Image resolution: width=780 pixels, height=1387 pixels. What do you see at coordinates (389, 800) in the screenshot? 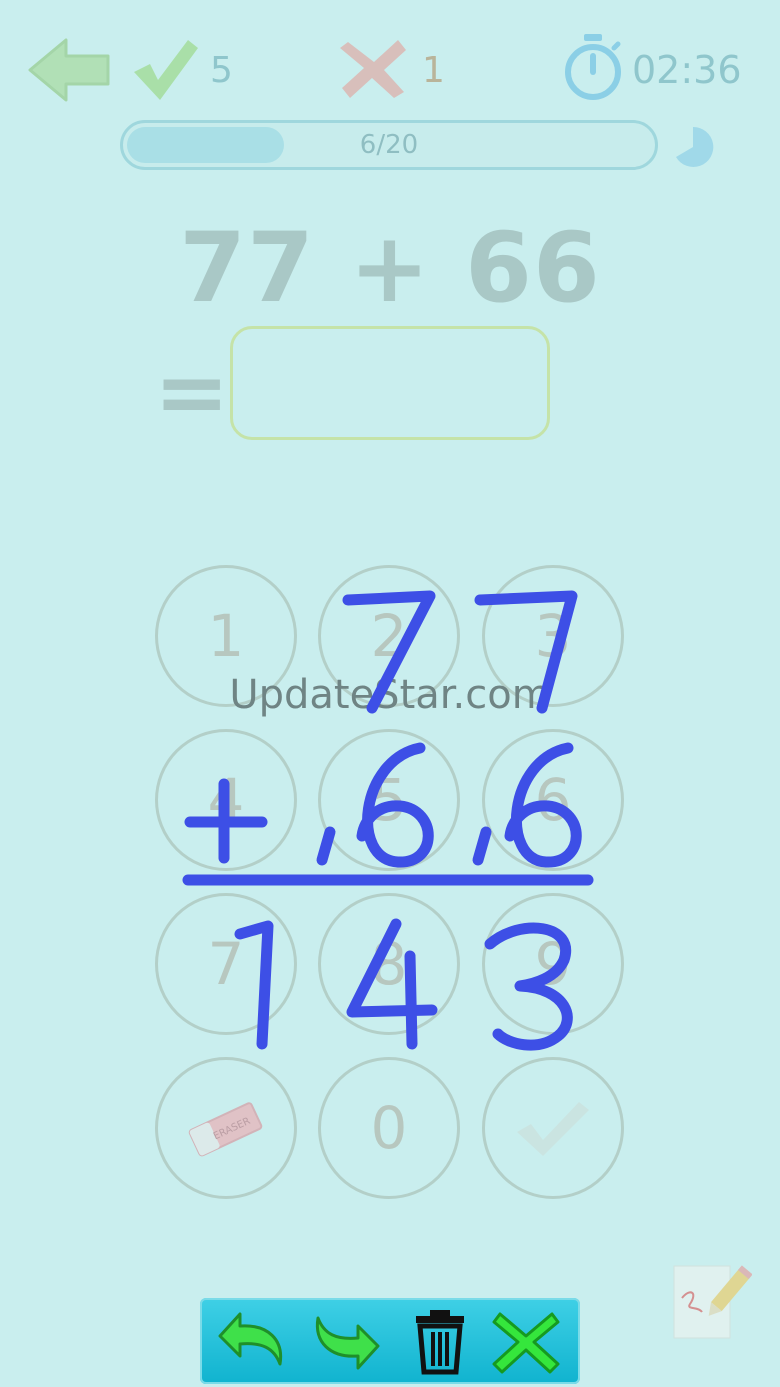
I see `key-5: 5` at bounding box center [389, 800].